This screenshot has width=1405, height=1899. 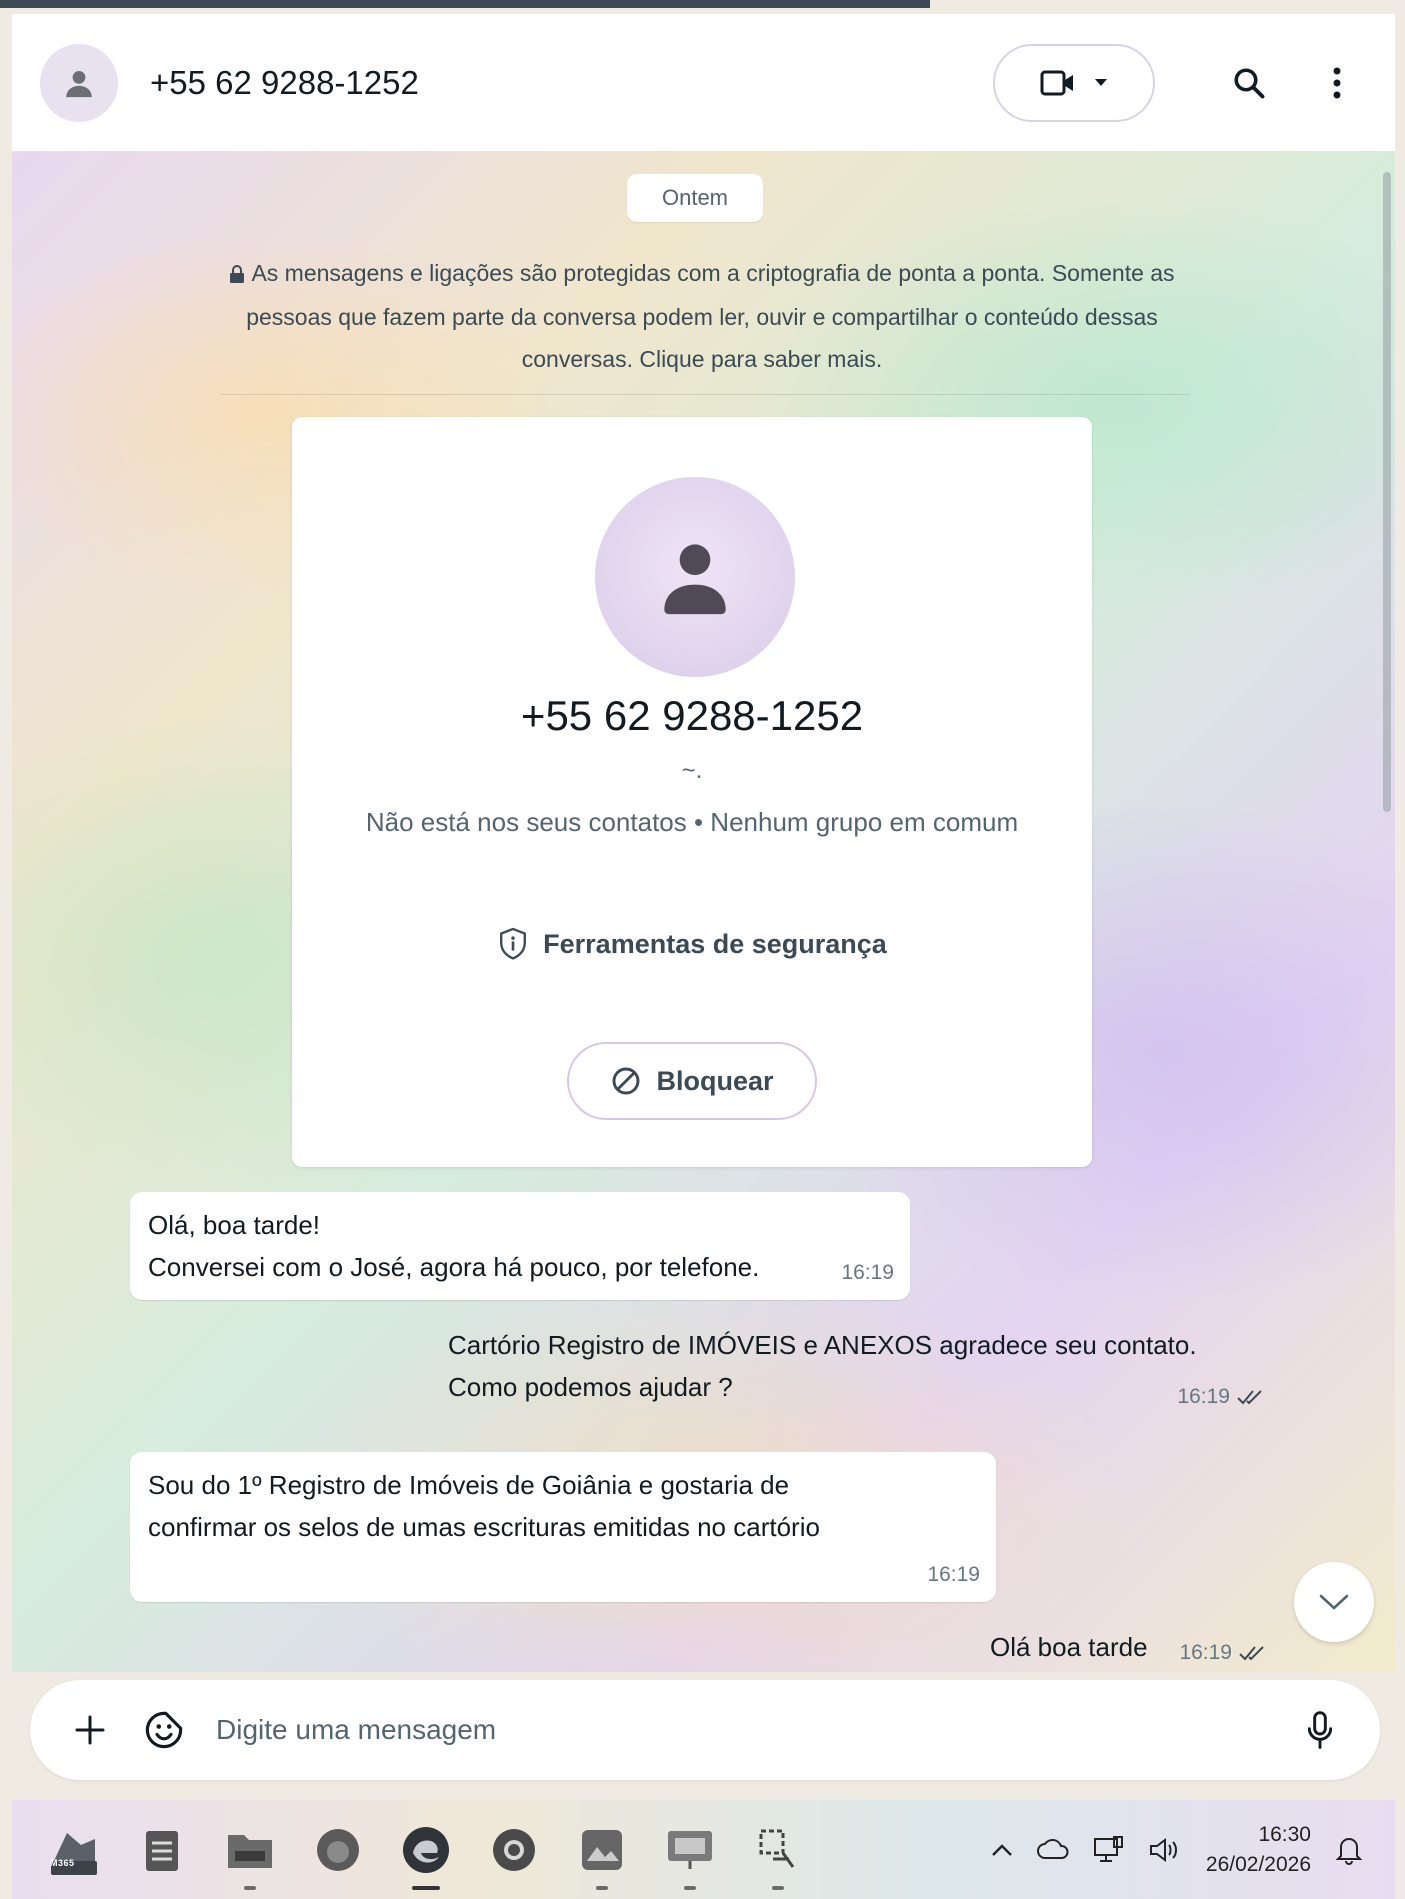 I want to click on voice-message-button, so click(x=1320, y=1730).